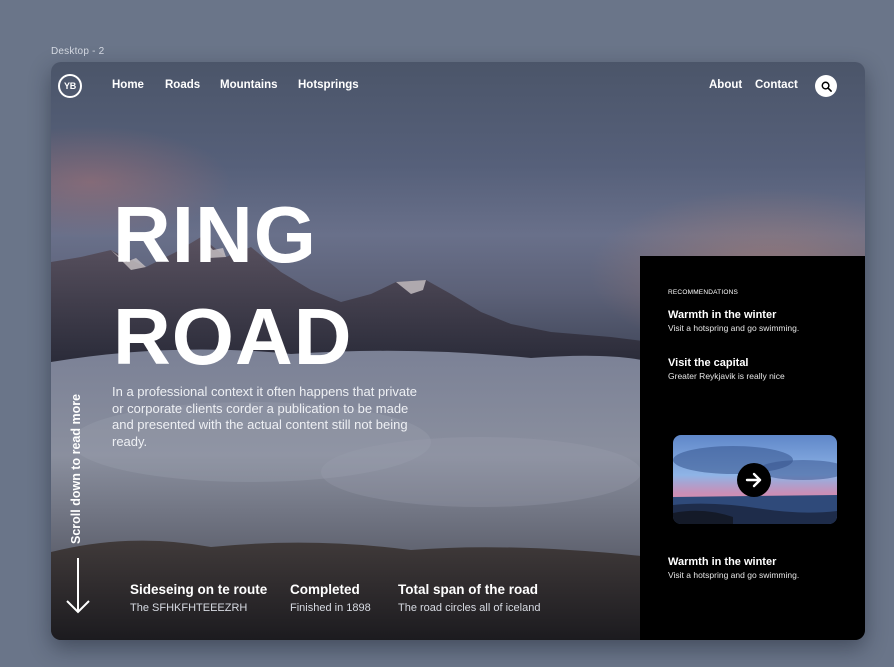  Describe the element at coordinates (469, 608) in the screenshot. I see `stat-subtitle: The road circles all of iceland` at that location.